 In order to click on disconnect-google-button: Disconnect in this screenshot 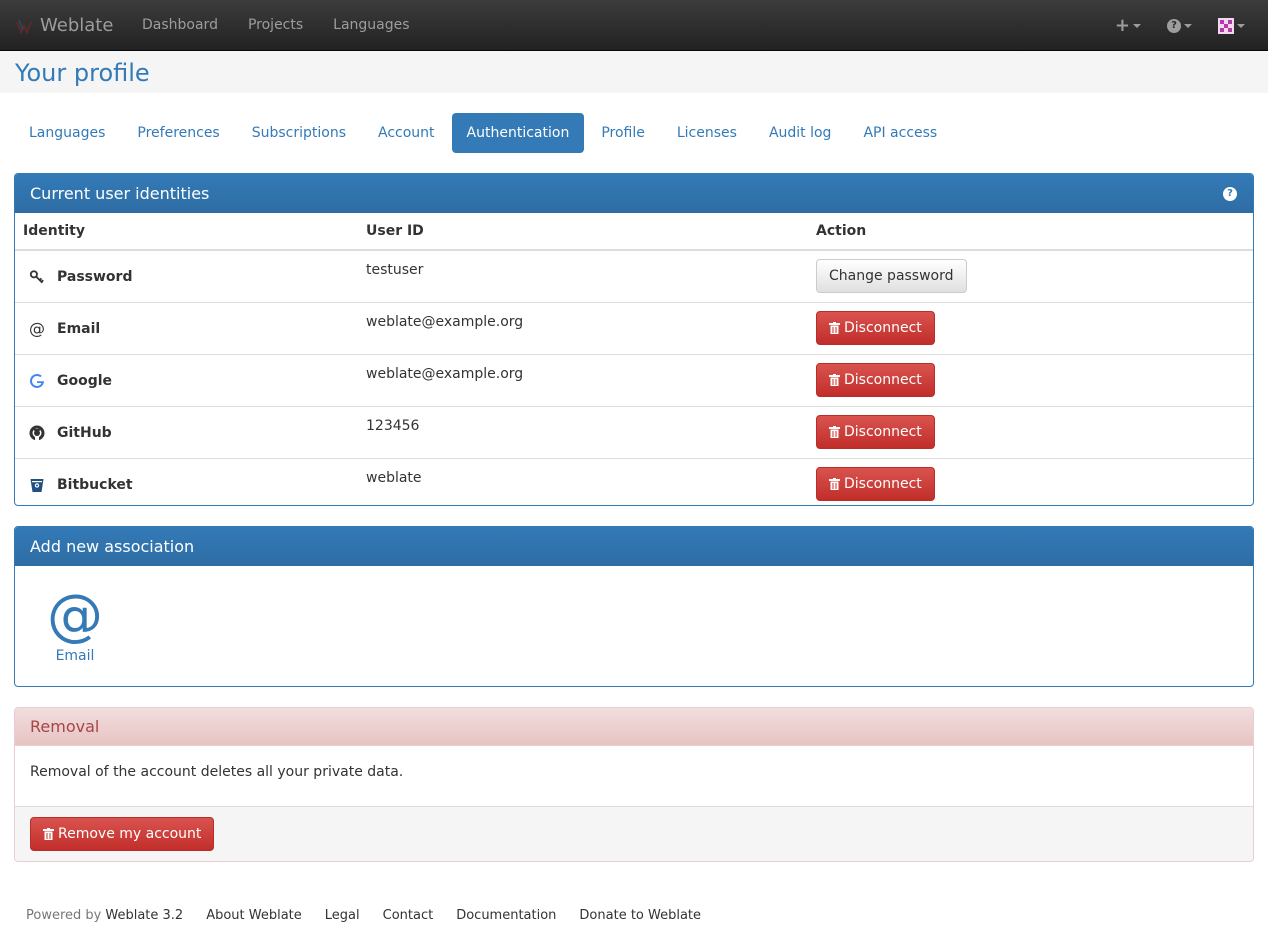, I will do `click(875, 380)`.